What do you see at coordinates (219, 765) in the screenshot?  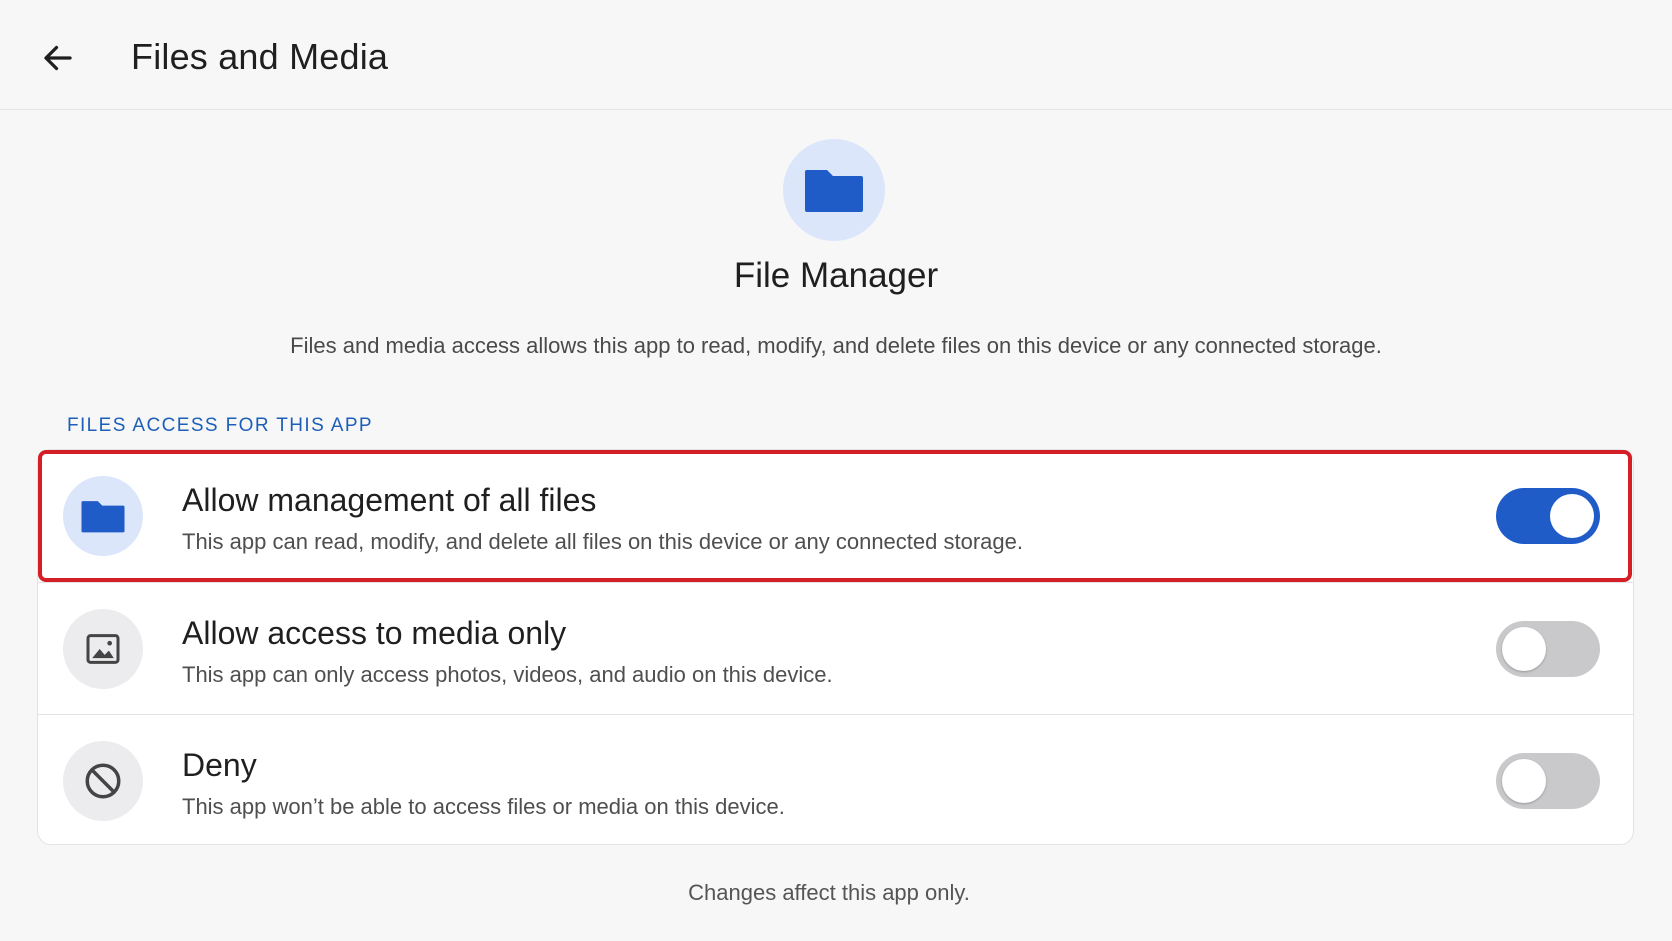 I see `option-title: Deny` at bounding box center [219, 765].